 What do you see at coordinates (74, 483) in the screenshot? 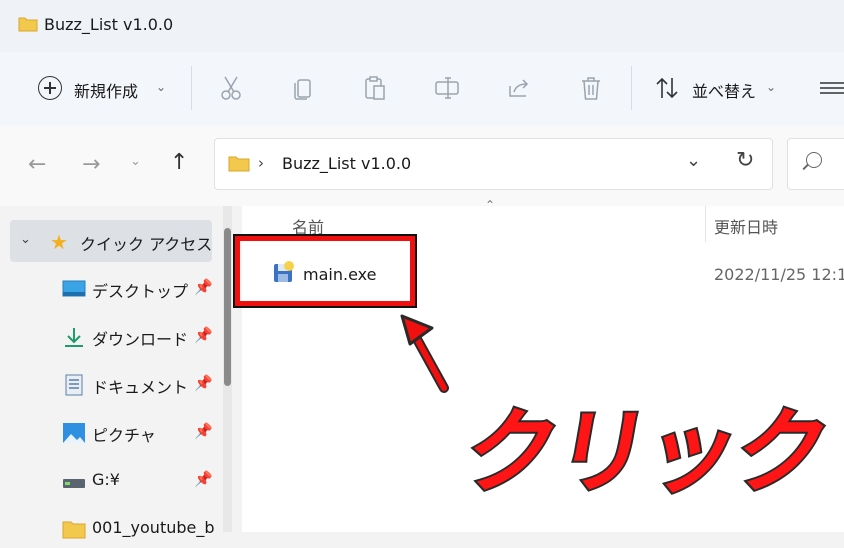
I see `drive-icon` at bounding box center [74, 483].